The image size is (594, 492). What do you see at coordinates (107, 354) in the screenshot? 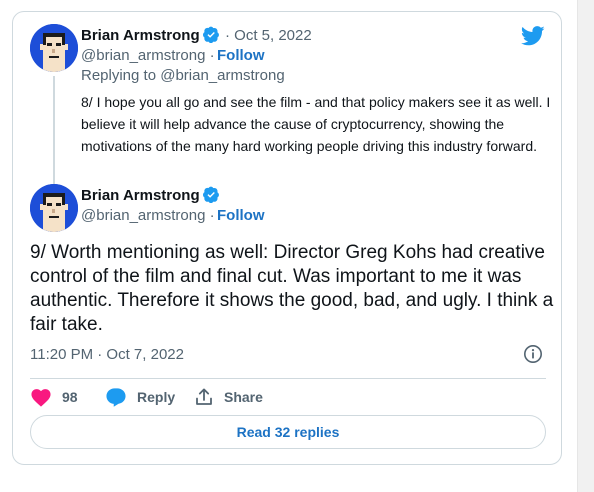
I see `tweet-timestamp: 11:20 PM · Oct 7, 2022` at bounding box center [107, 354].